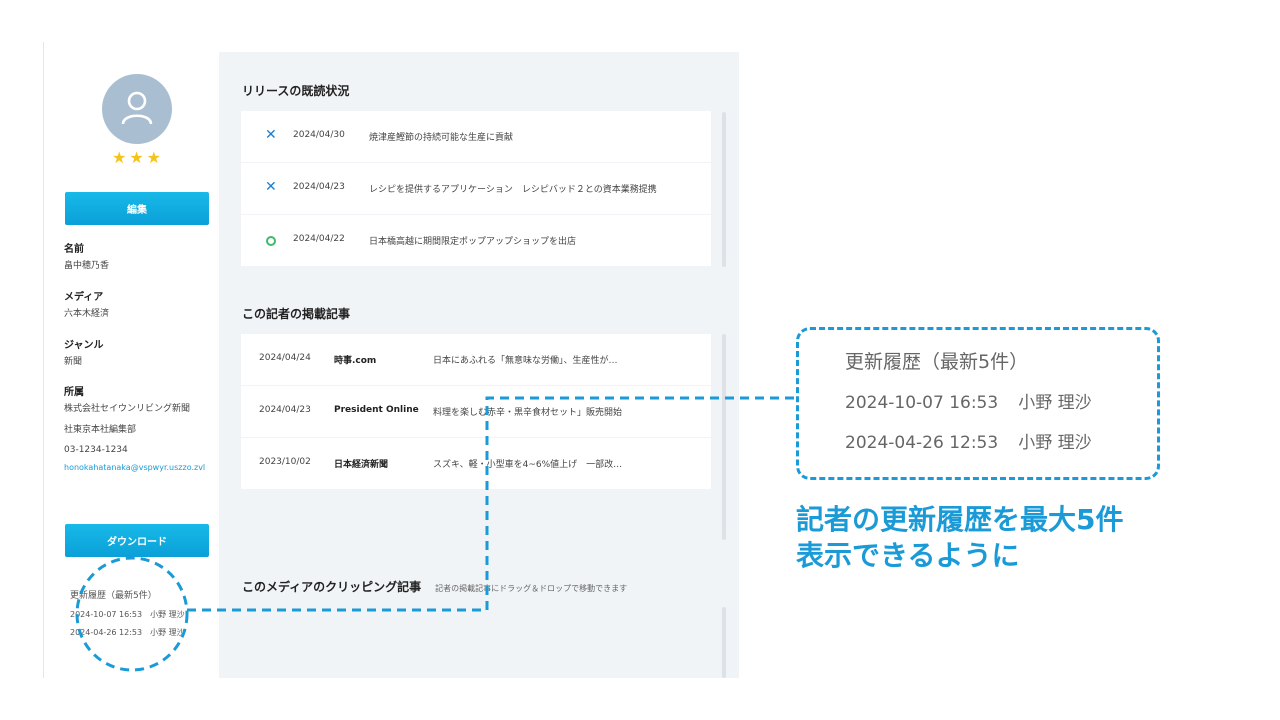  Describe the element at coordinates (922, 443) in the screenshot. I see `callout-datetime: 2024-04-26 12:53` at that location.